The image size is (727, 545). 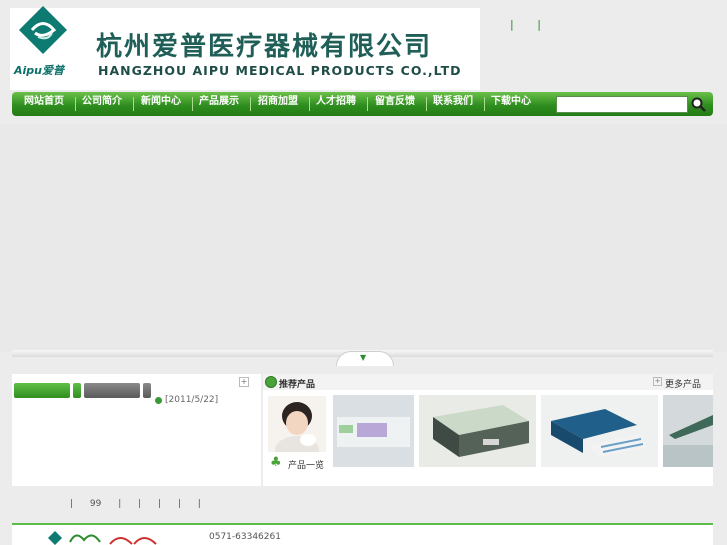 What do you see at coordinates (488, 382) in the screenshot?
I see `products-header` at bounding box center [488, 382].